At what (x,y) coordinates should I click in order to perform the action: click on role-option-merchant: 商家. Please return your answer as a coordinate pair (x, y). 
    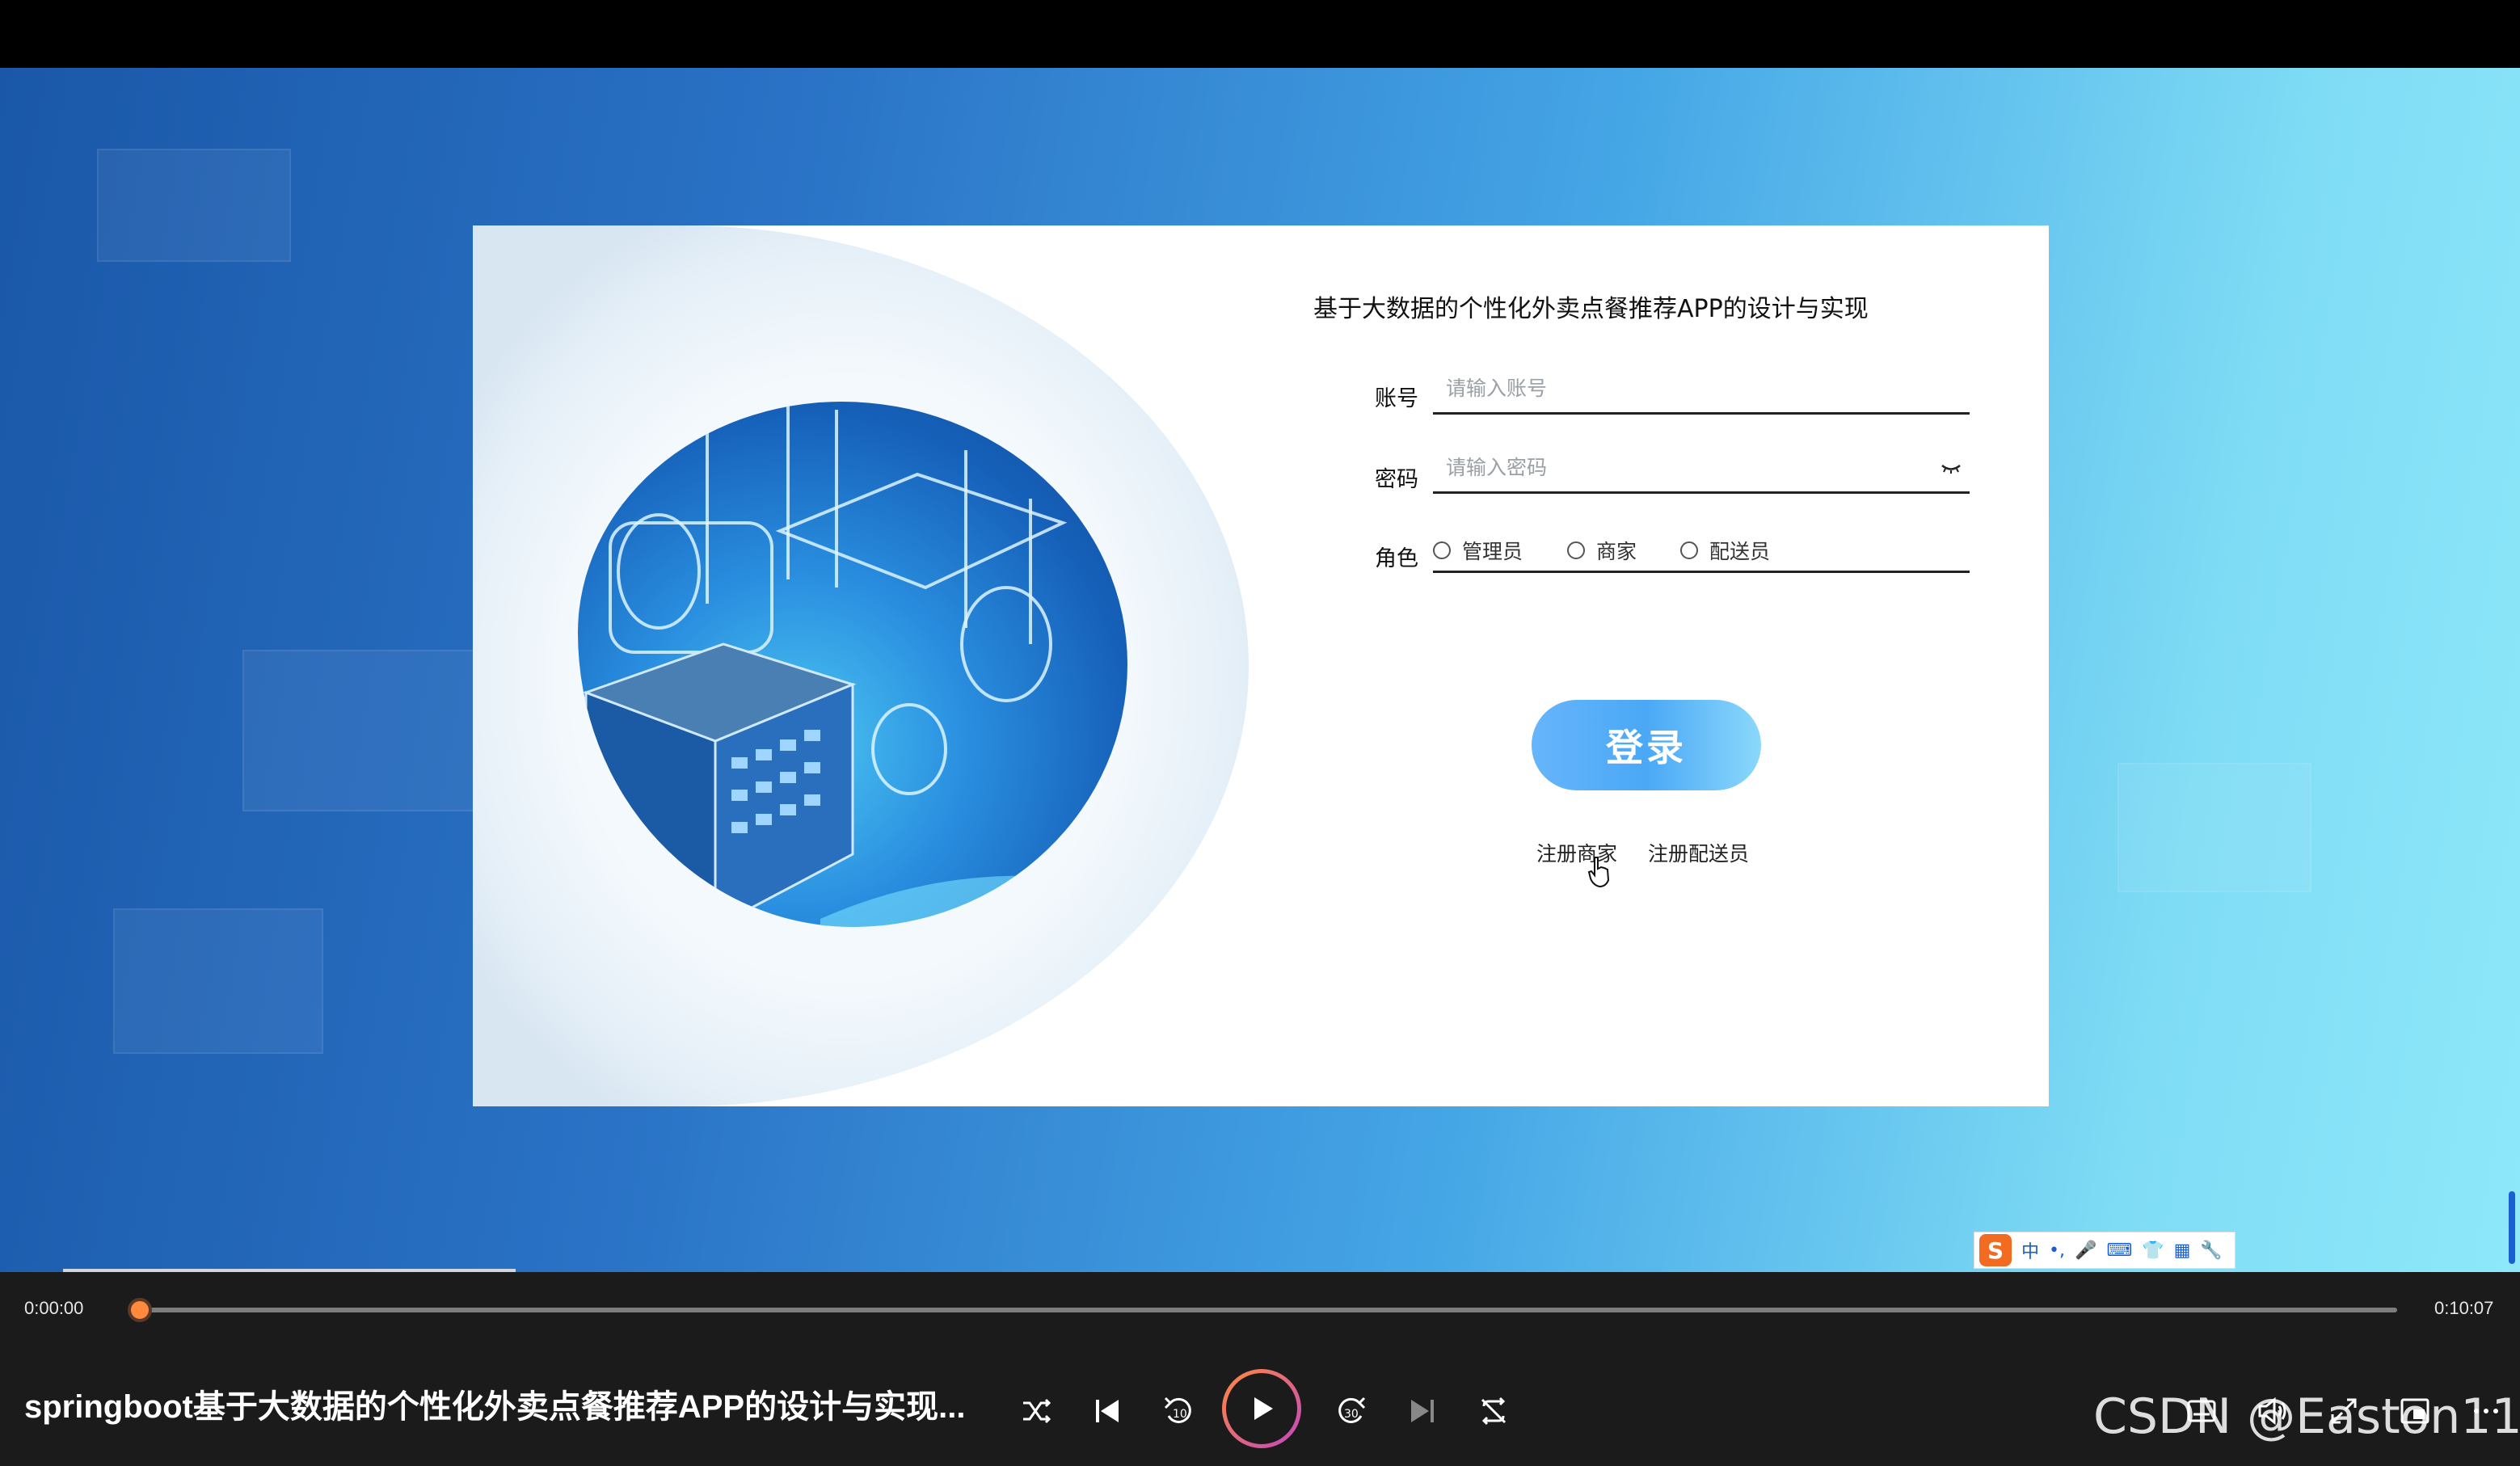
    Looking at the image, I should click on (1602, 550).